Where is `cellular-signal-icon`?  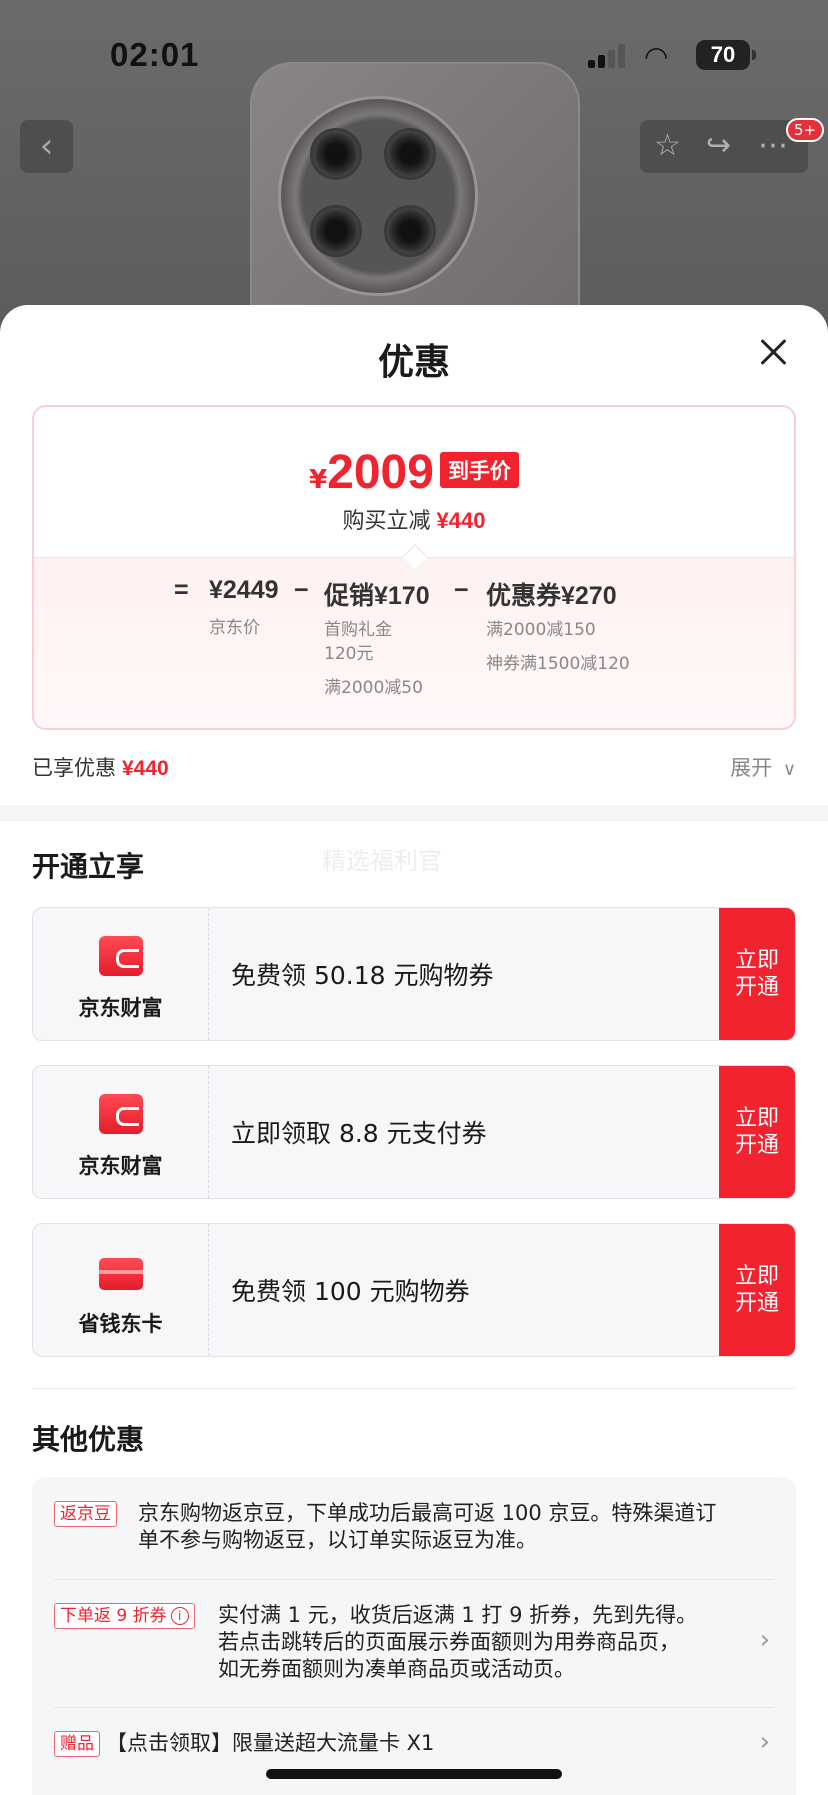
cellular-signal-icon is located at coordinates (608, 56).